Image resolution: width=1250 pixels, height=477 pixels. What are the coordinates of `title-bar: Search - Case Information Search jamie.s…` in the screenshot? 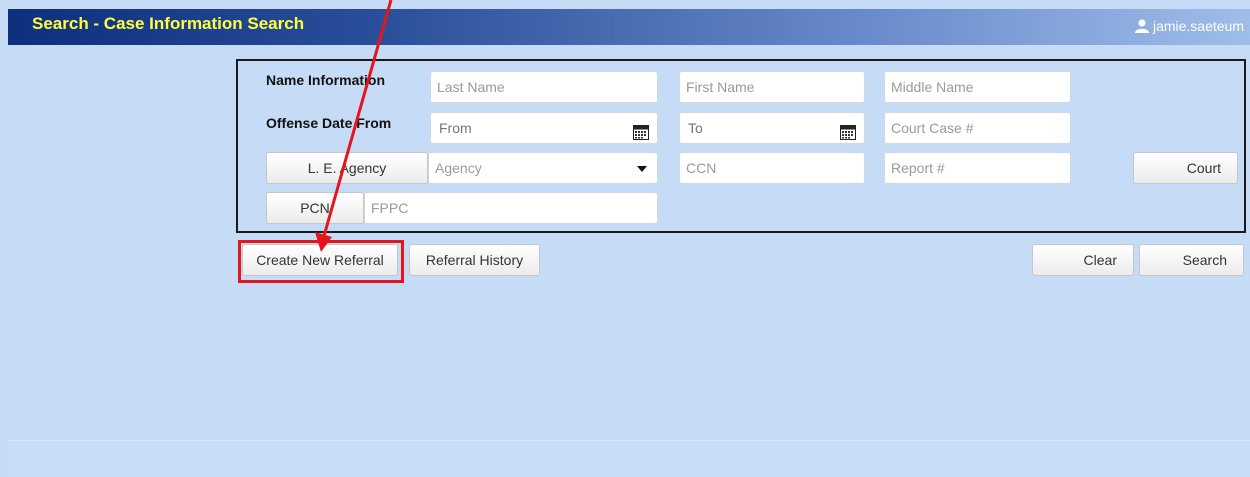 It's located at (629, 27).